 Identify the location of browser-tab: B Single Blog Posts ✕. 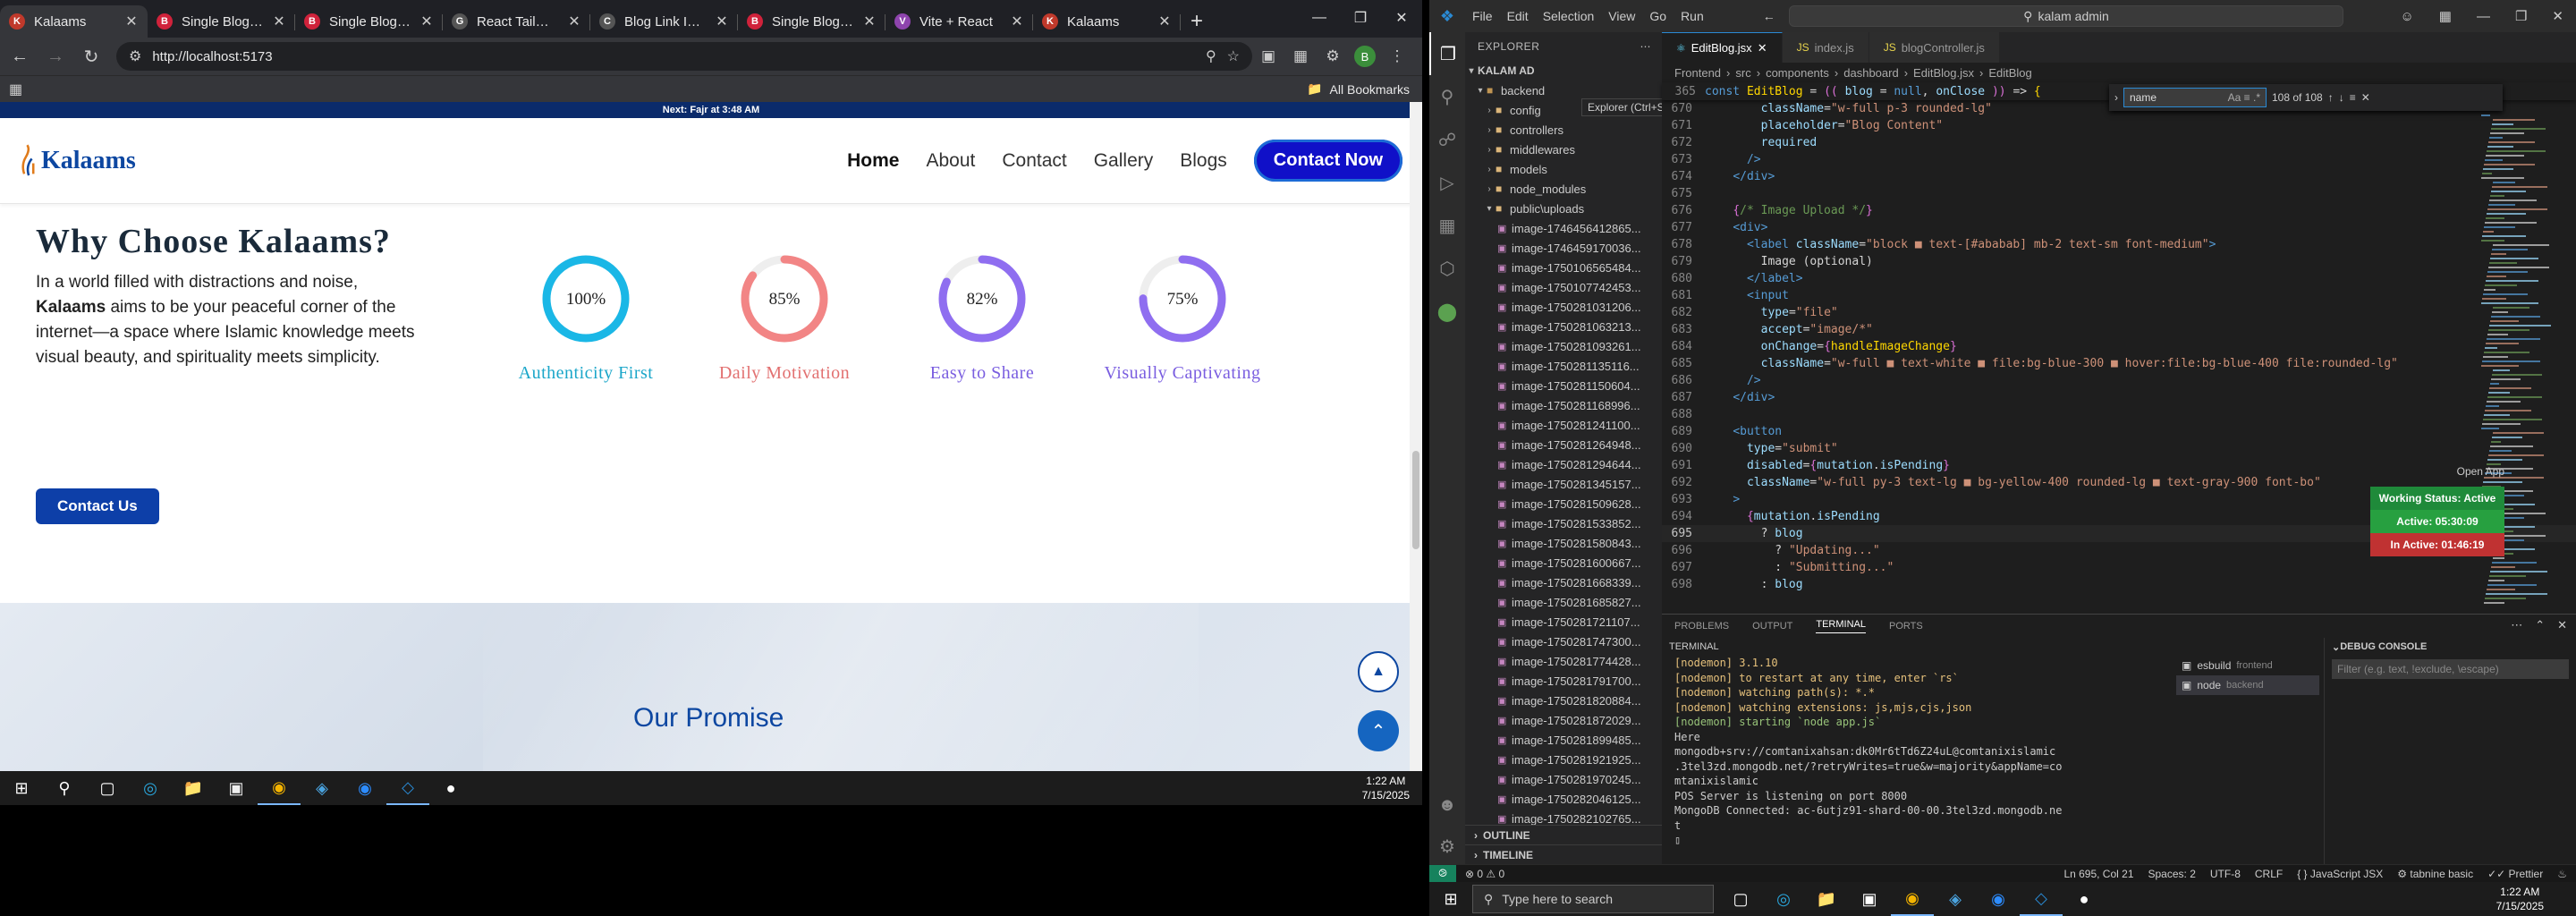
(221, 21).